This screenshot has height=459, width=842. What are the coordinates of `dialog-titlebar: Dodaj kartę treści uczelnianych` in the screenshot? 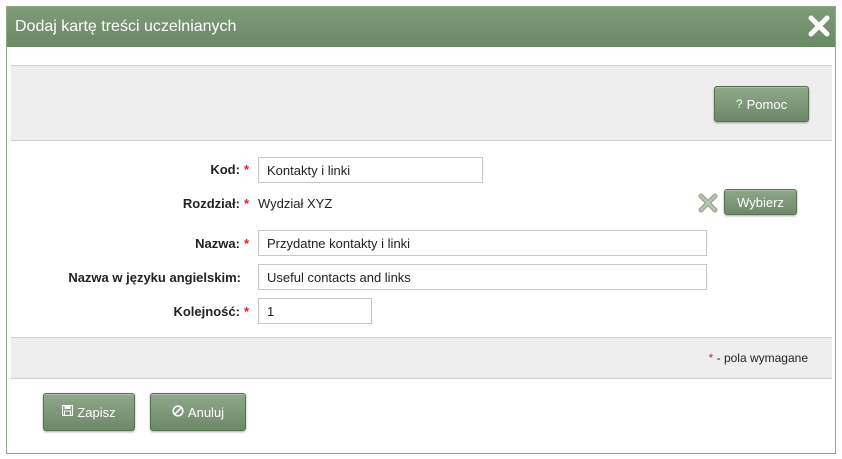 It's located at (421, 27).